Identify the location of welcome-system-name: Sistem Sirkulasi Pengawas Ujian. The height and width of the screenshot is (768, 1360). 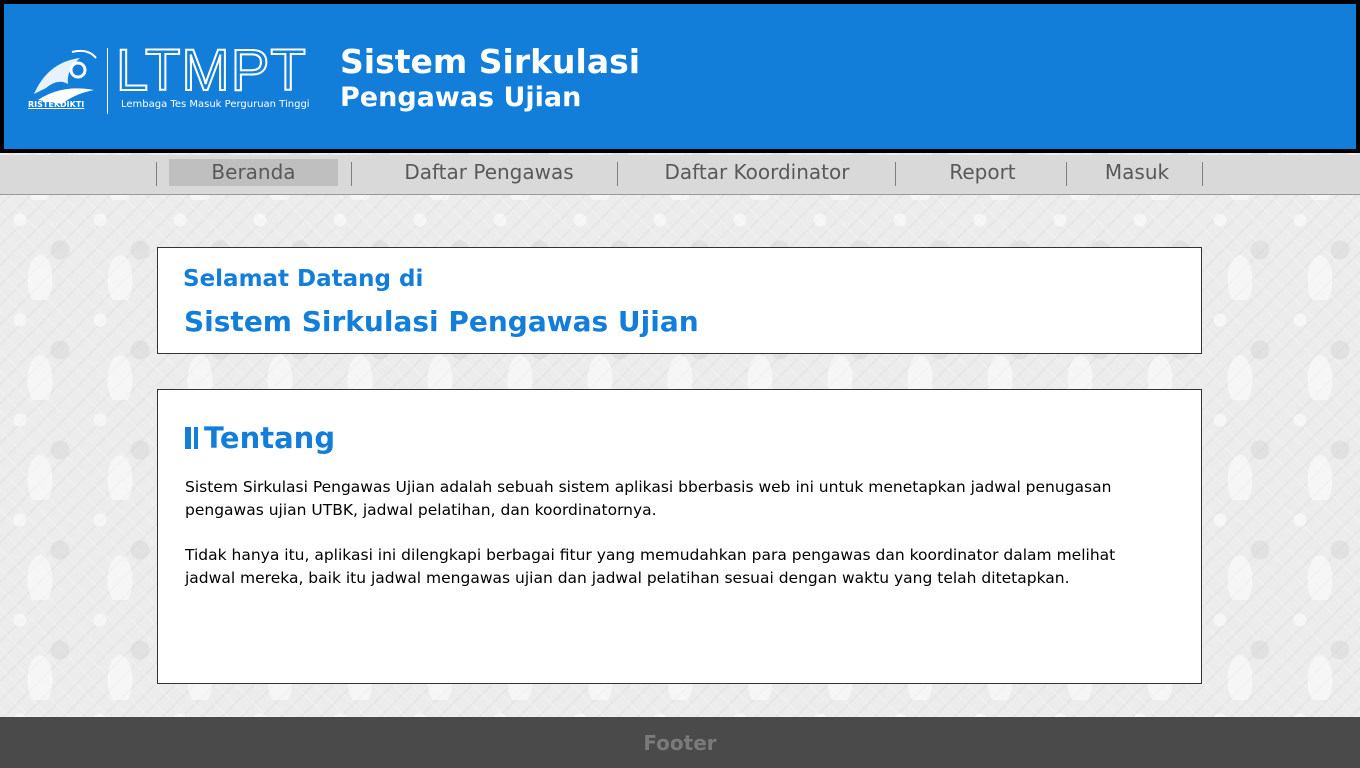
(441, 321).